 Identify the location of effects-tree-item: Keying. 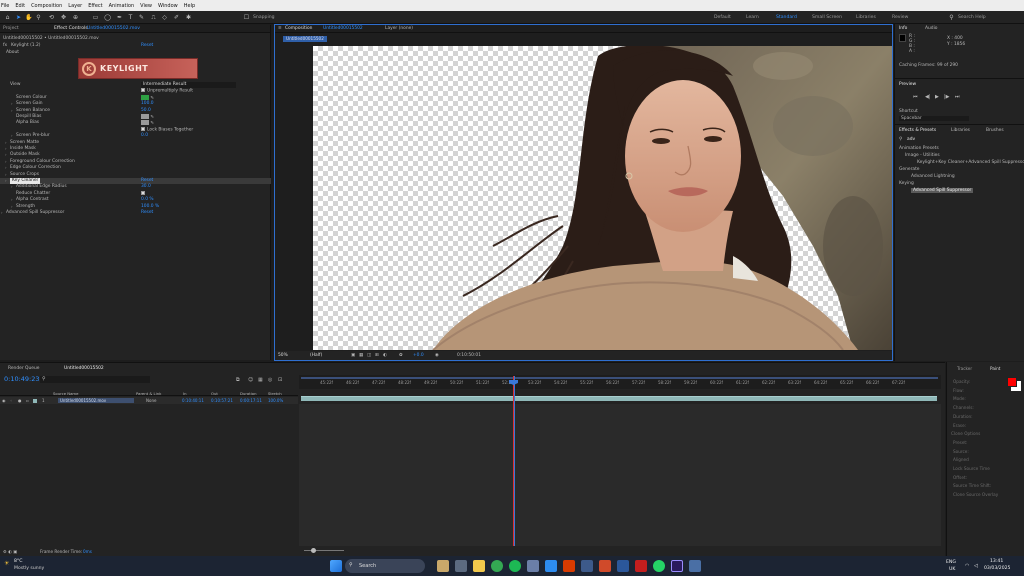
(906, 183).